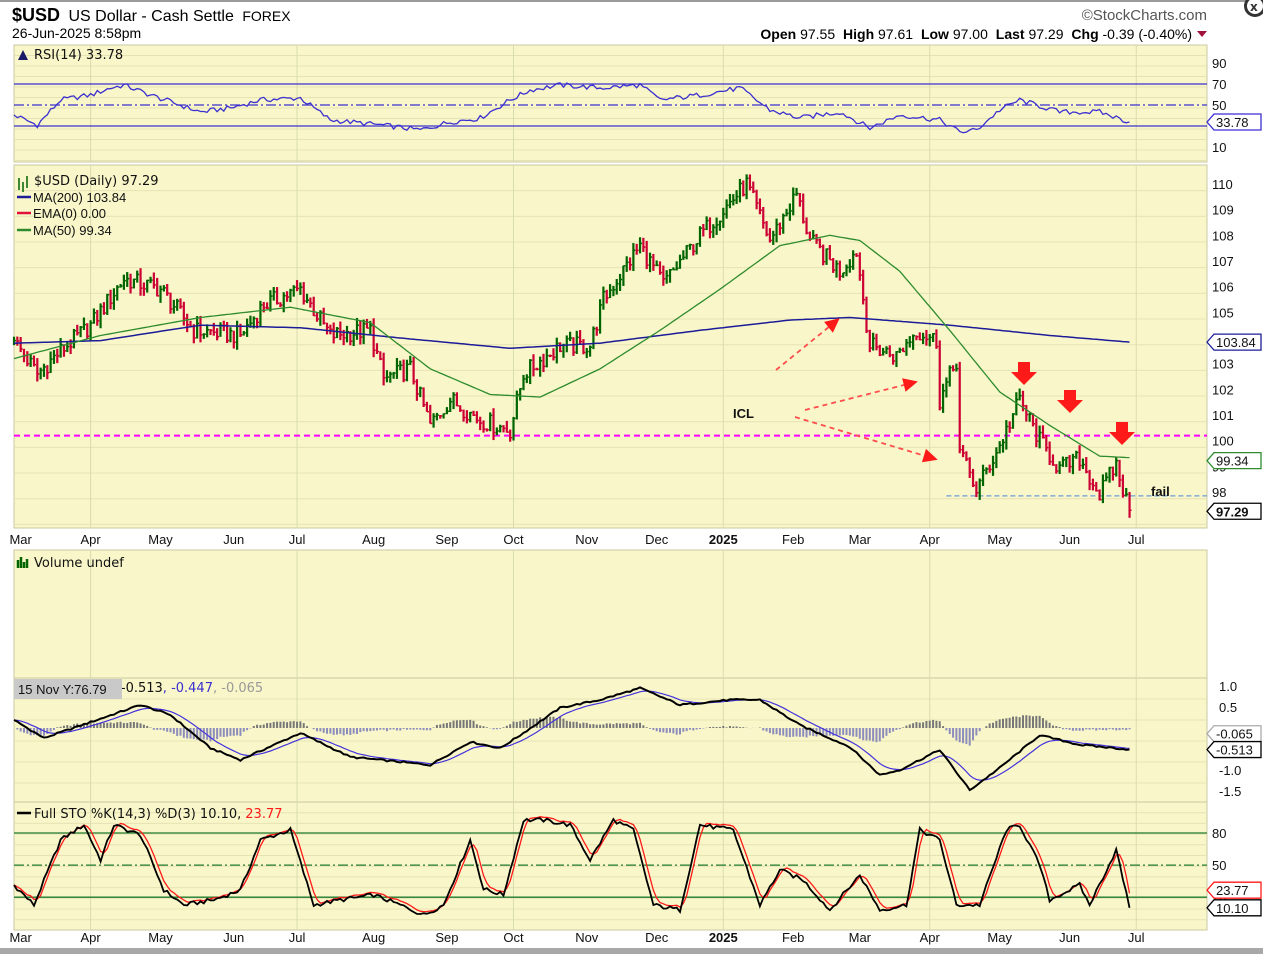 The height and width of the screenshot is (954, 1263). Describe the element at coordinates (150, 16) in the screenshot. I see `instrument-name: US Dollar - Cash Settle` at that location.